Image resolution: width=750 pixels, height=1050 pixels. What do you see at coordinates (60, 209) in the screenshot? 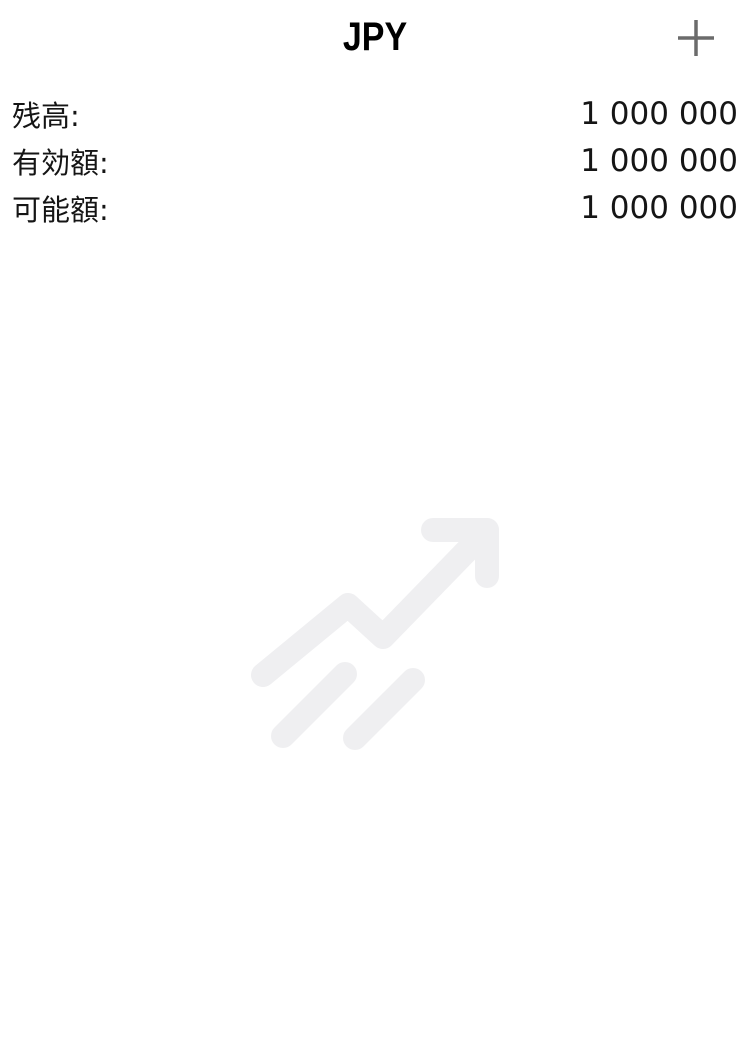
I see `available-label: 可能額:` at bounding box center [60, 209].